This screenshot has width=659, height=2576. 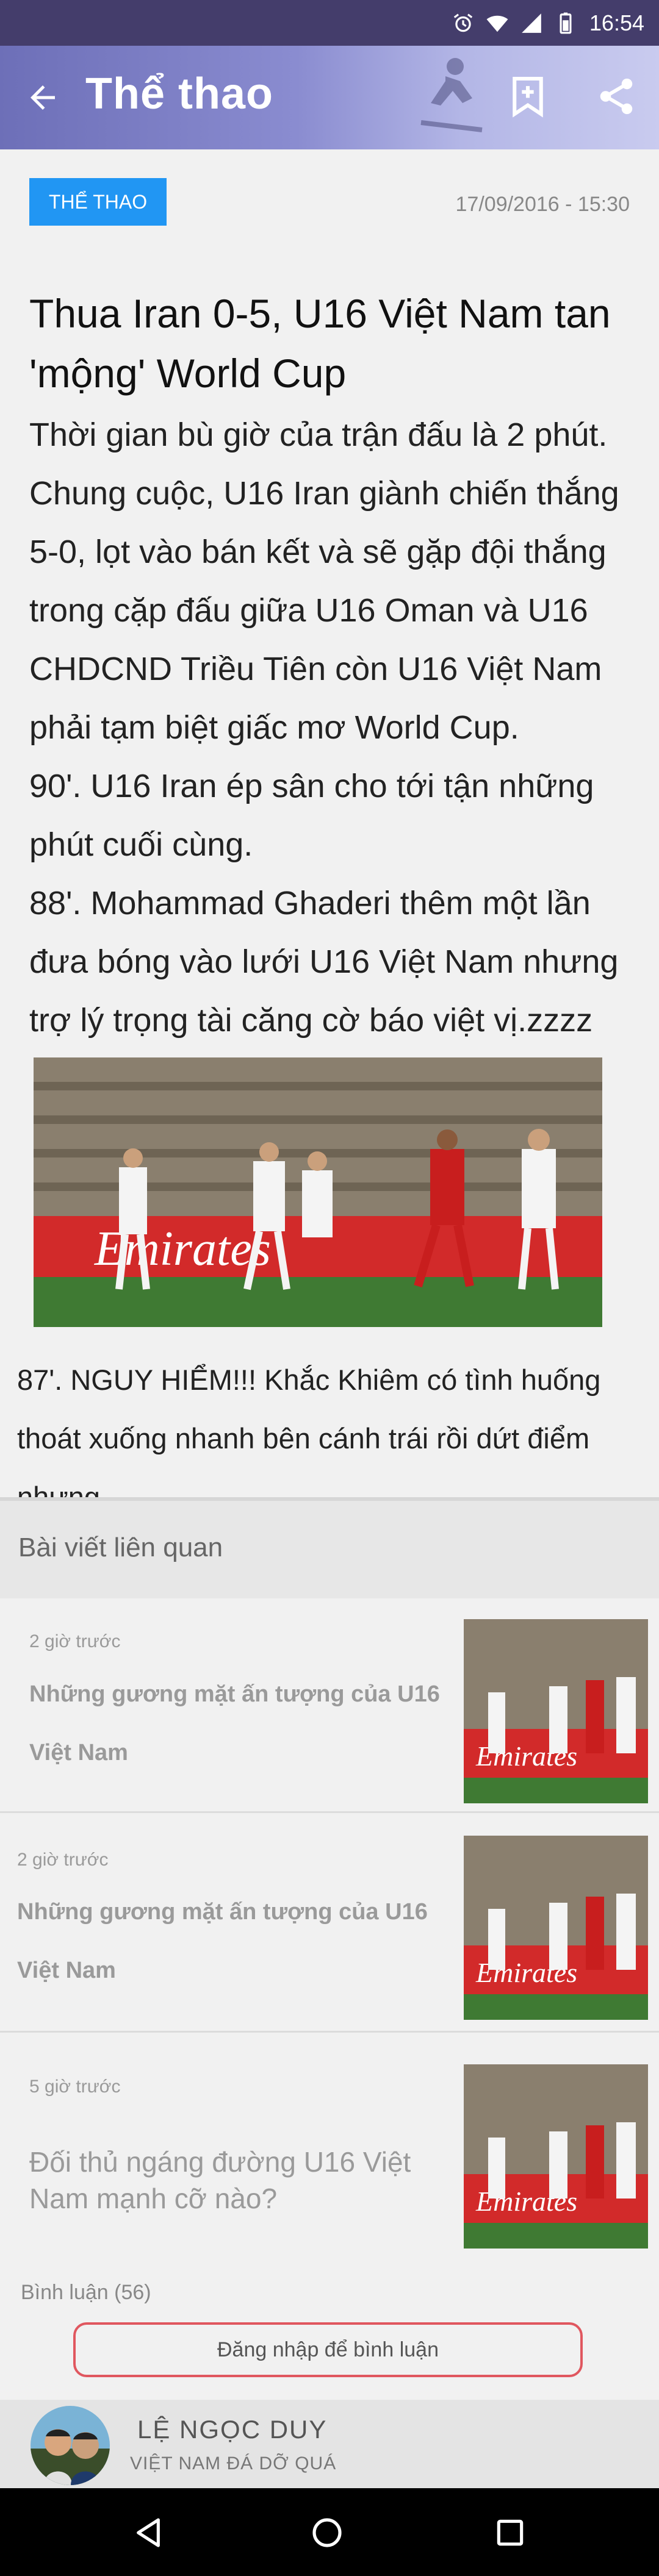 What do you see at coordinates (98, 202) in the screenshot?
I see `category-tag: THỂ THAO` at bounding box center [98, 202].